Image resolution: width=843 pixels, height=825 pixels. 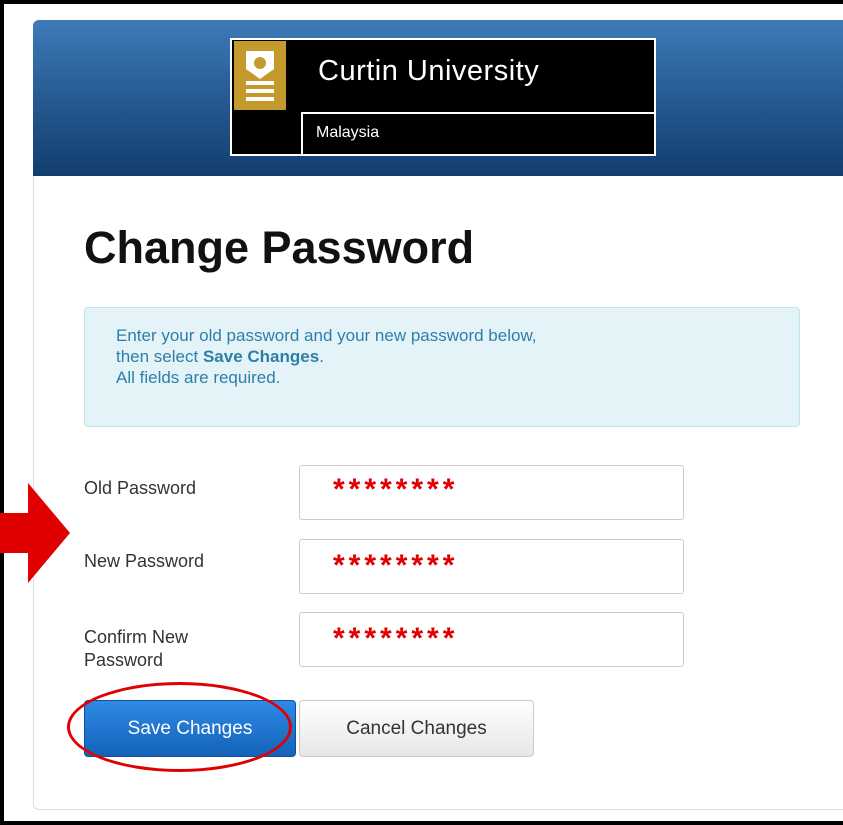 I want to click on info-line-2-suffix: ., so click(x=321, y=356).